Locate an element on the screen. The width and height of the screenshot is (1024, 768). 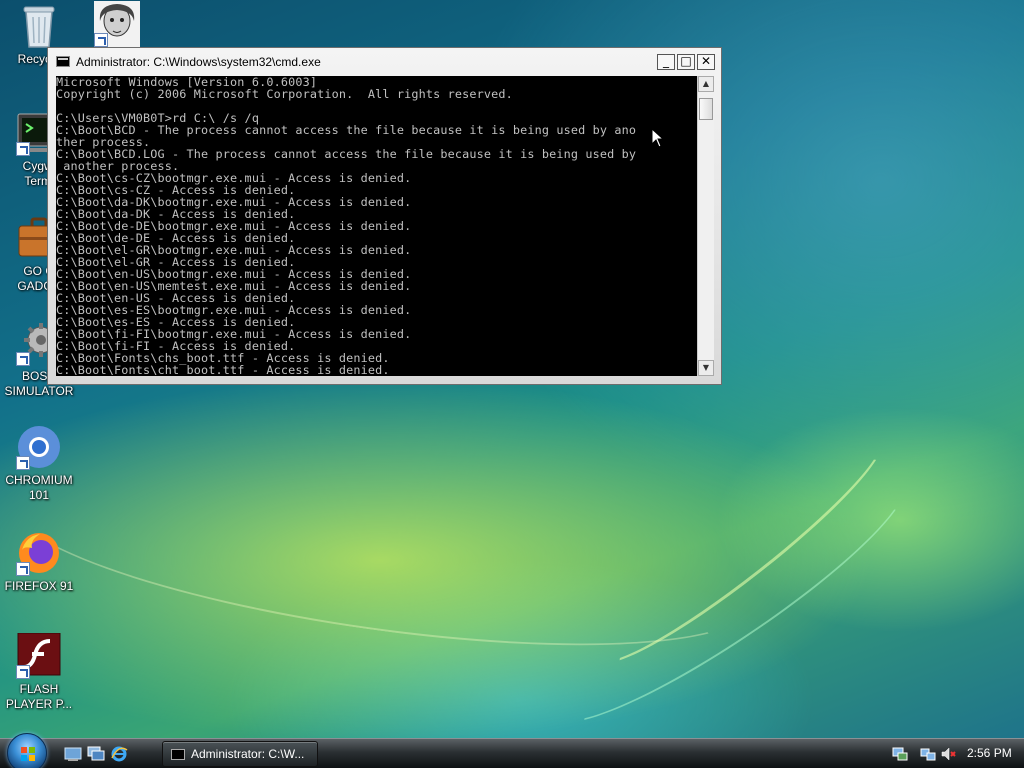
flash-player-icon is located at coordinates (39, 655).